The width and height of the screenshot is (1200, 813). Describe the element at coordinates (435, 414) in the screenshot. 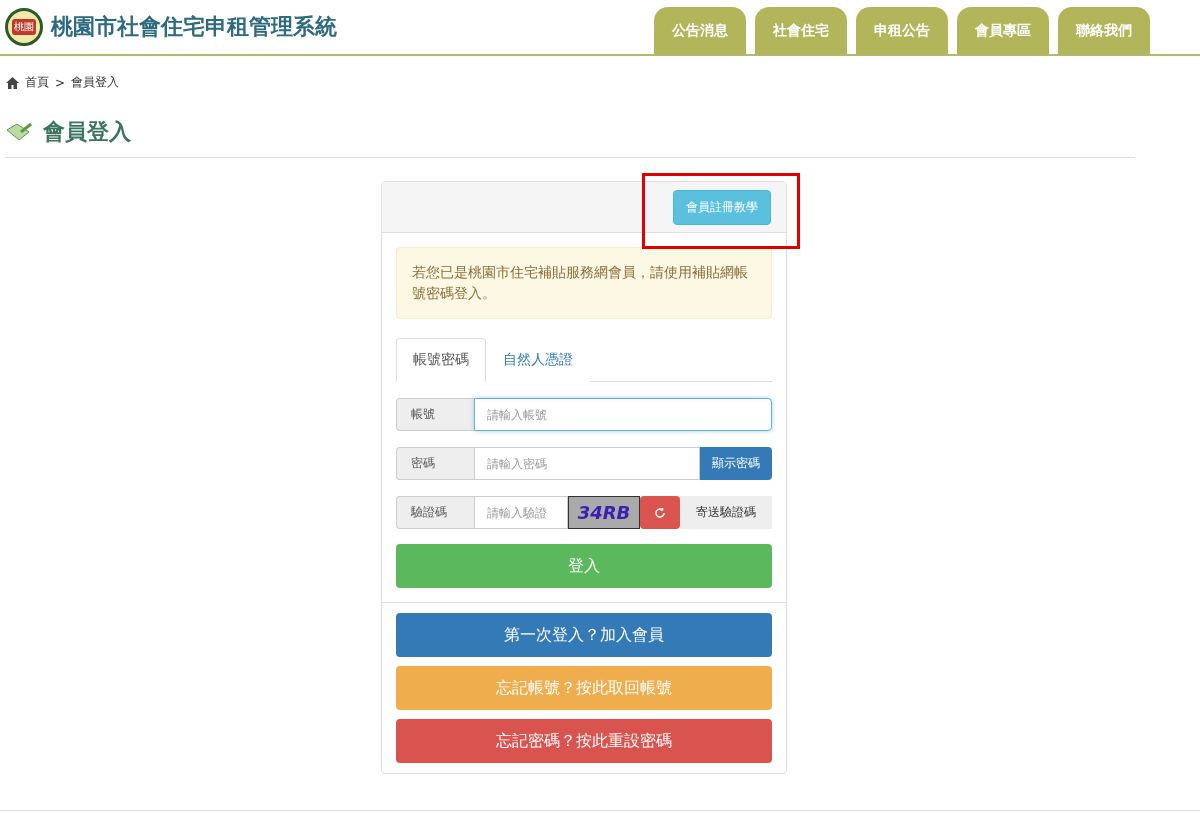

I see `field-label: 帳號` at that location.